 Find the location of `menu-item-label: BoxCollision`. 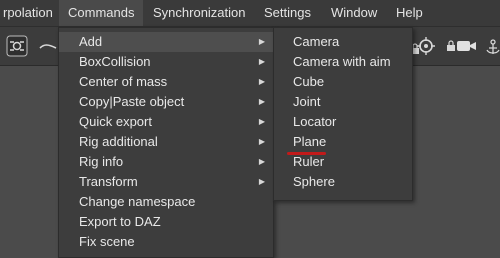

menu-item-label: BoxCollision is located at coordinates (115, 61).